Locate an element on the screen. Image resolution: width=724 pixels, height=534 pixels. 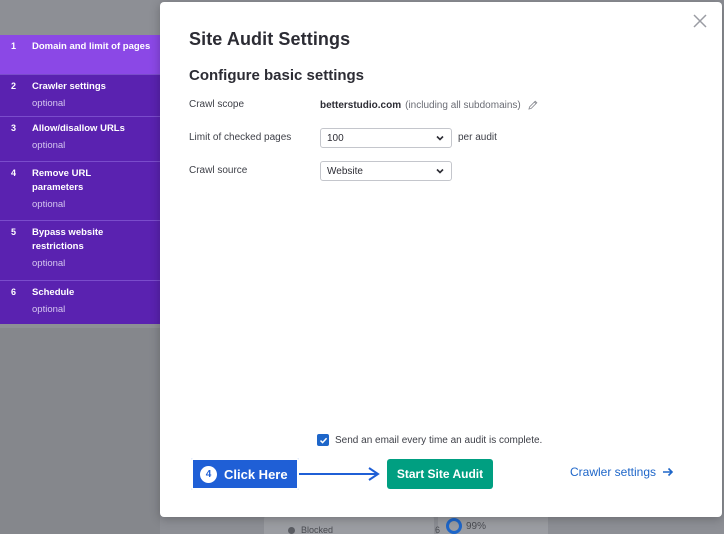
step-crawler-settings: 2 Crawler settings optional is located at coordinates (80, 96).